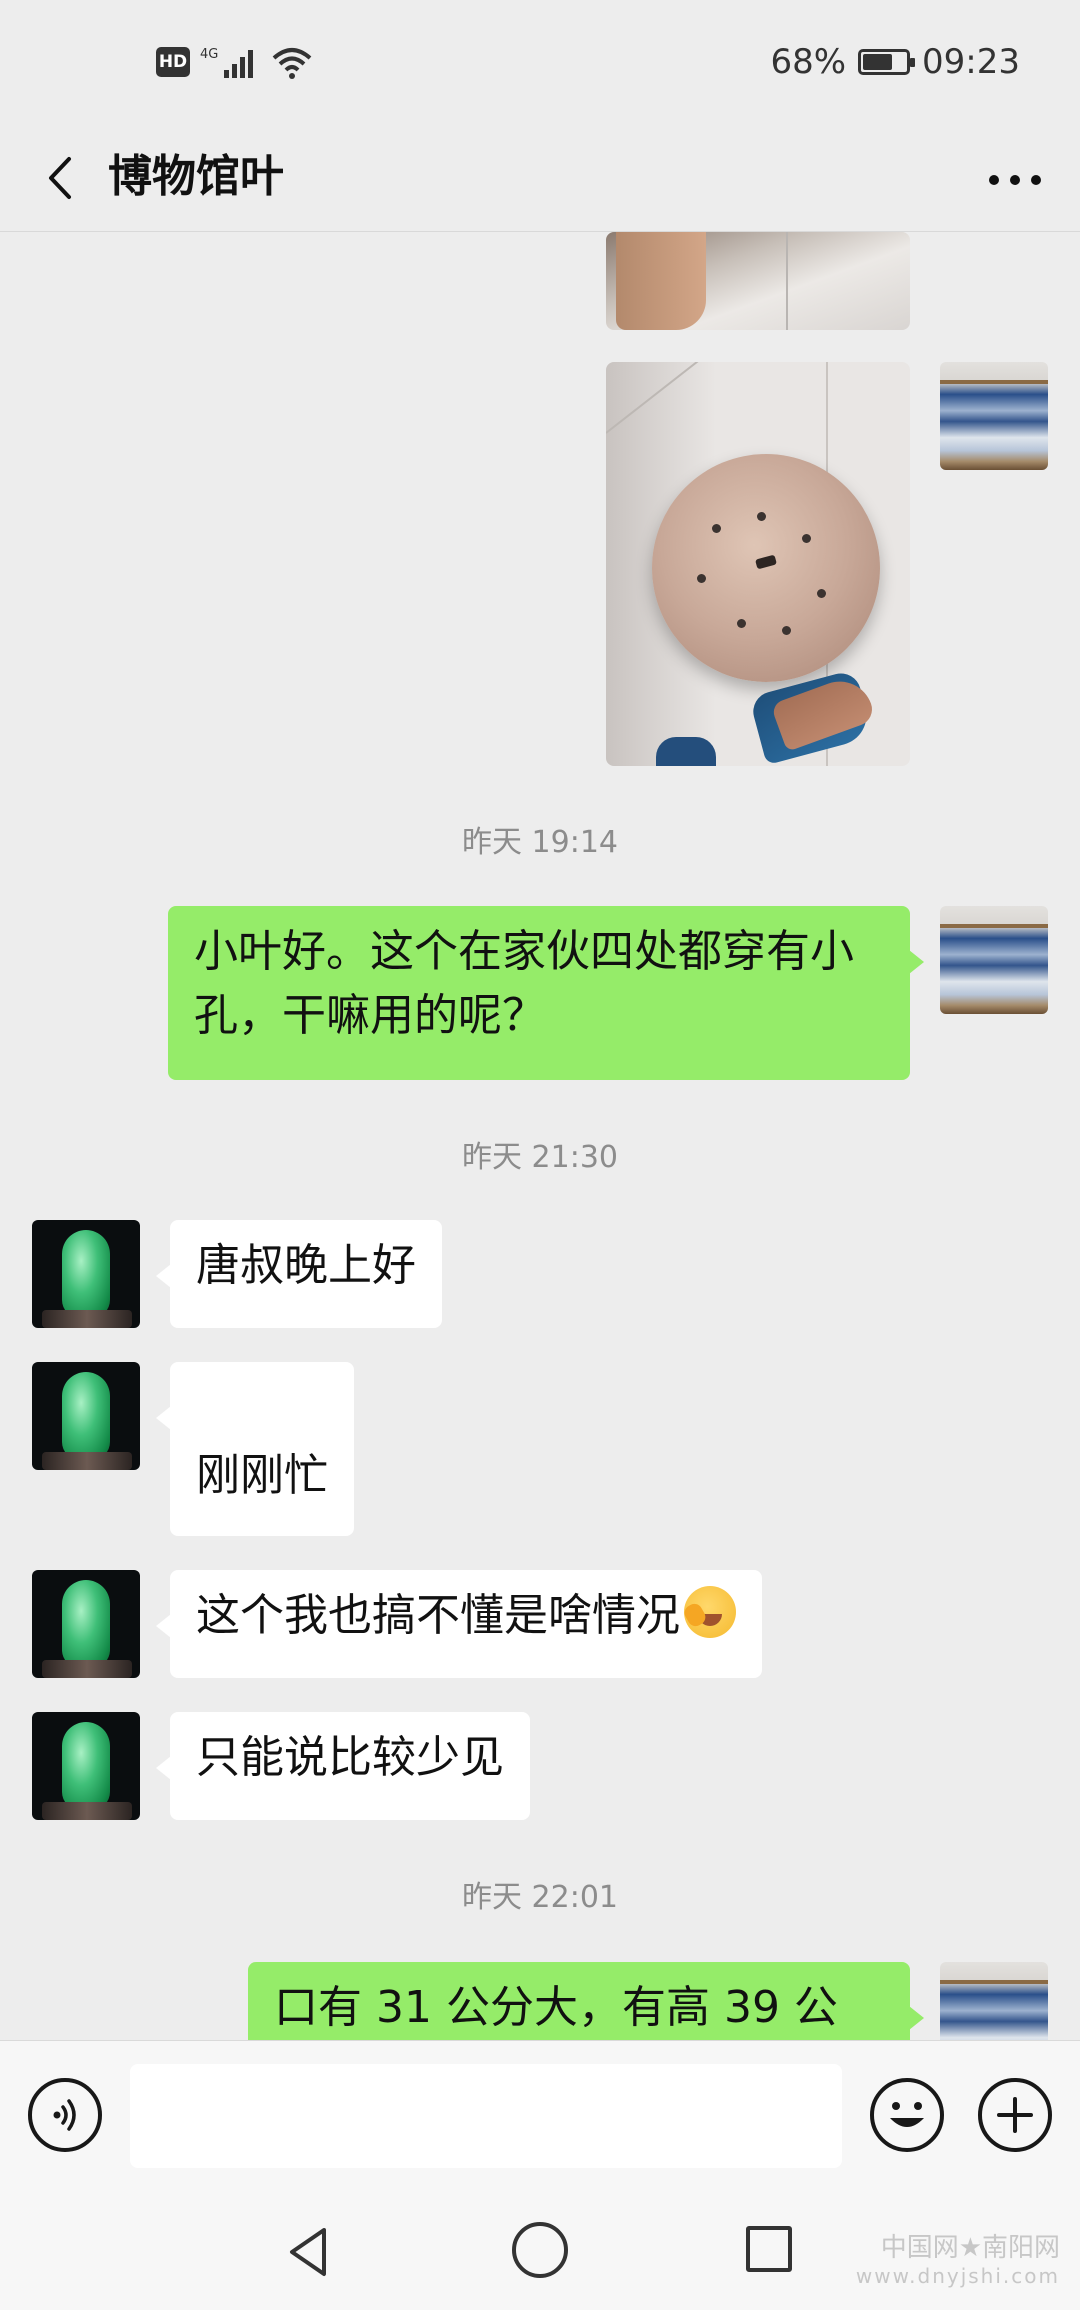 The image size is (1080, 2310). Describe the element at coordinates (808, 62) in the screenshot. I see `battery-percent: 68%` at that location.